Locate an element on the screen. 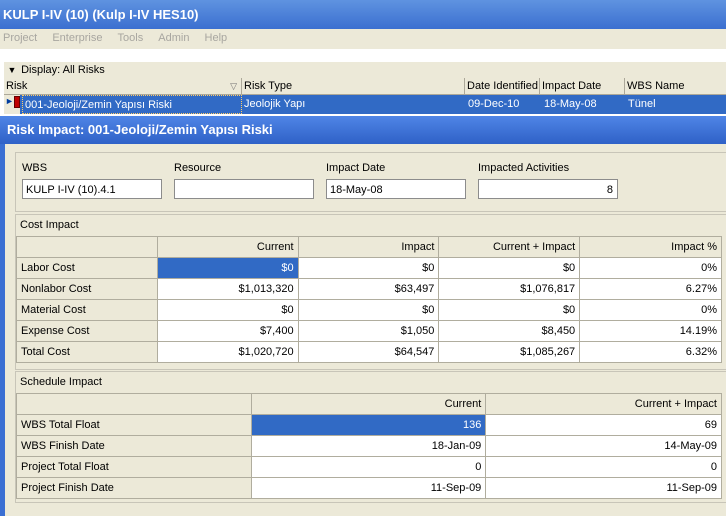  wbs-label: WBS is located at coordinates (35, 168).